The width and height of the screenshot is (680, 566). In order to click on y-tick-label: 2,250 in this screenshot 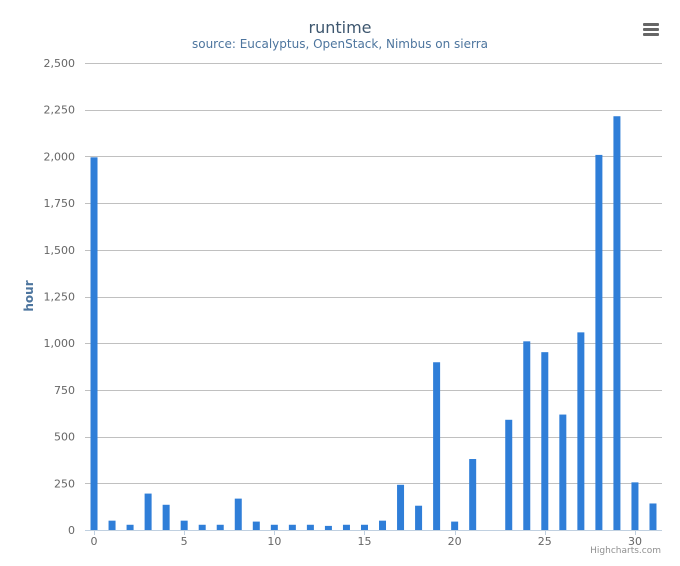, I will do `click(60, 110)`.